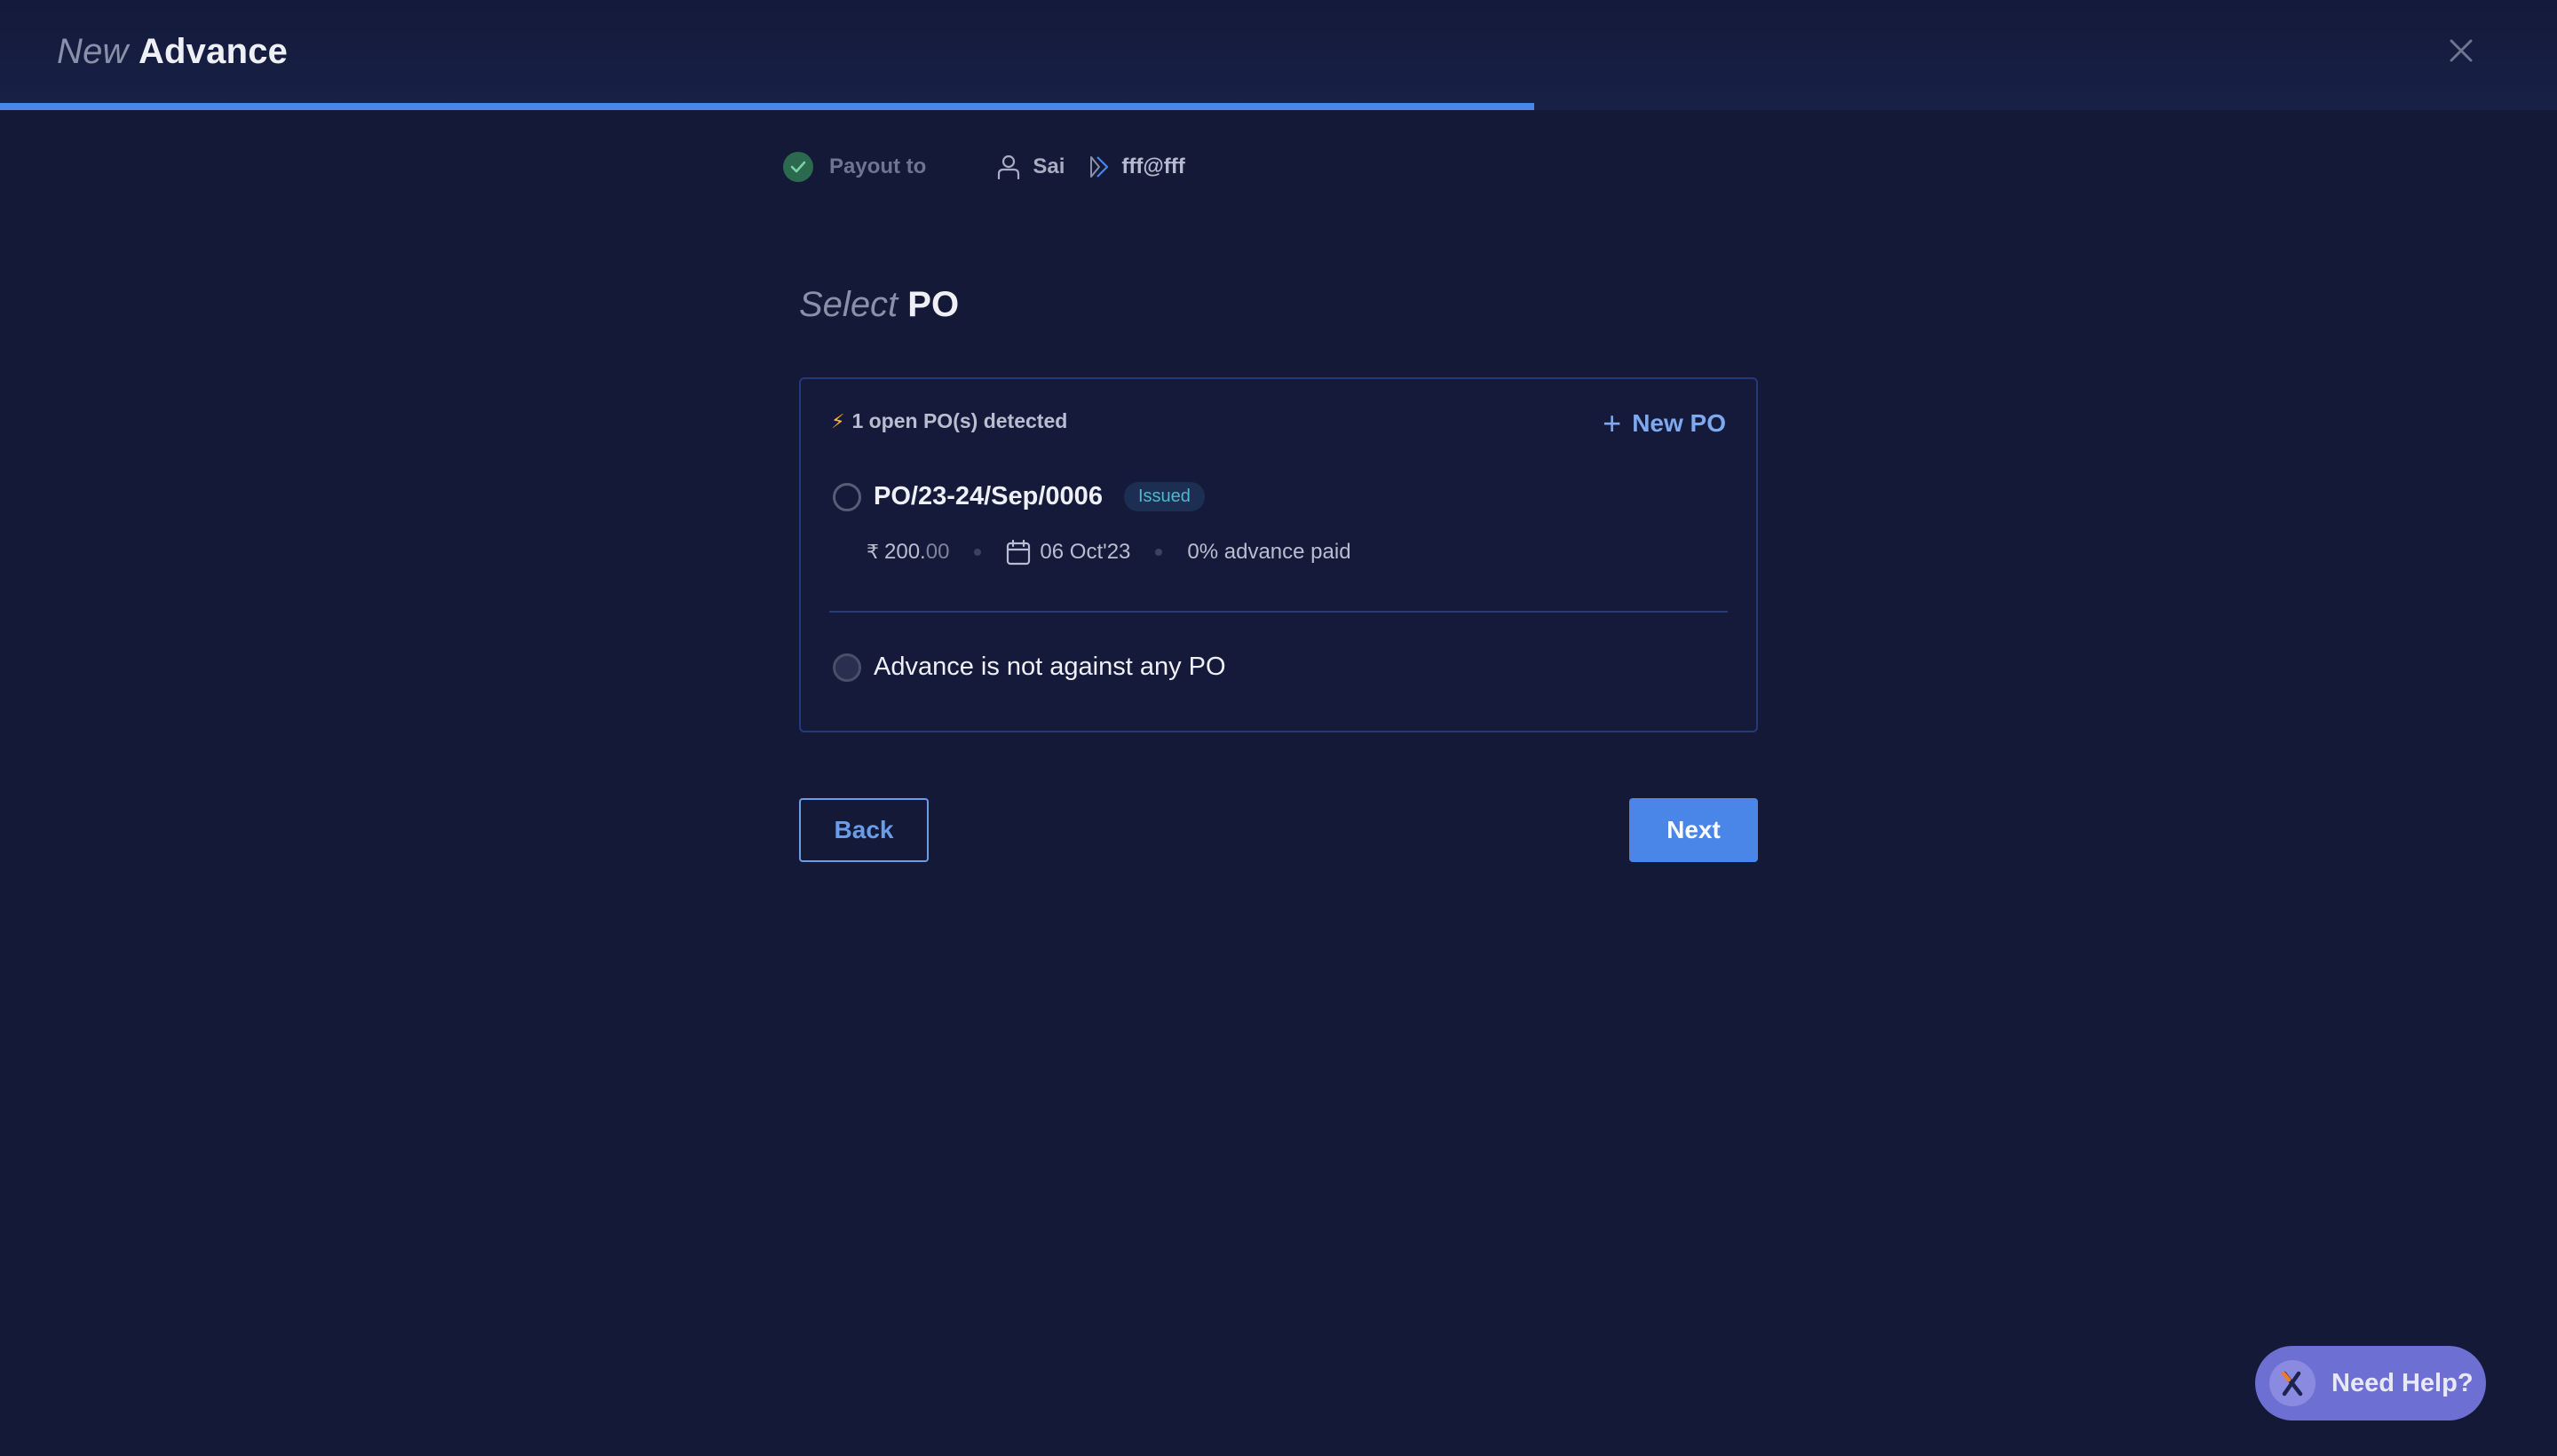 This screenshot has width=2557, height=1456. What do you see at coordinates (767, 106) in the screenshot?
I see `progress-fill` at bounding box center [767, 106].